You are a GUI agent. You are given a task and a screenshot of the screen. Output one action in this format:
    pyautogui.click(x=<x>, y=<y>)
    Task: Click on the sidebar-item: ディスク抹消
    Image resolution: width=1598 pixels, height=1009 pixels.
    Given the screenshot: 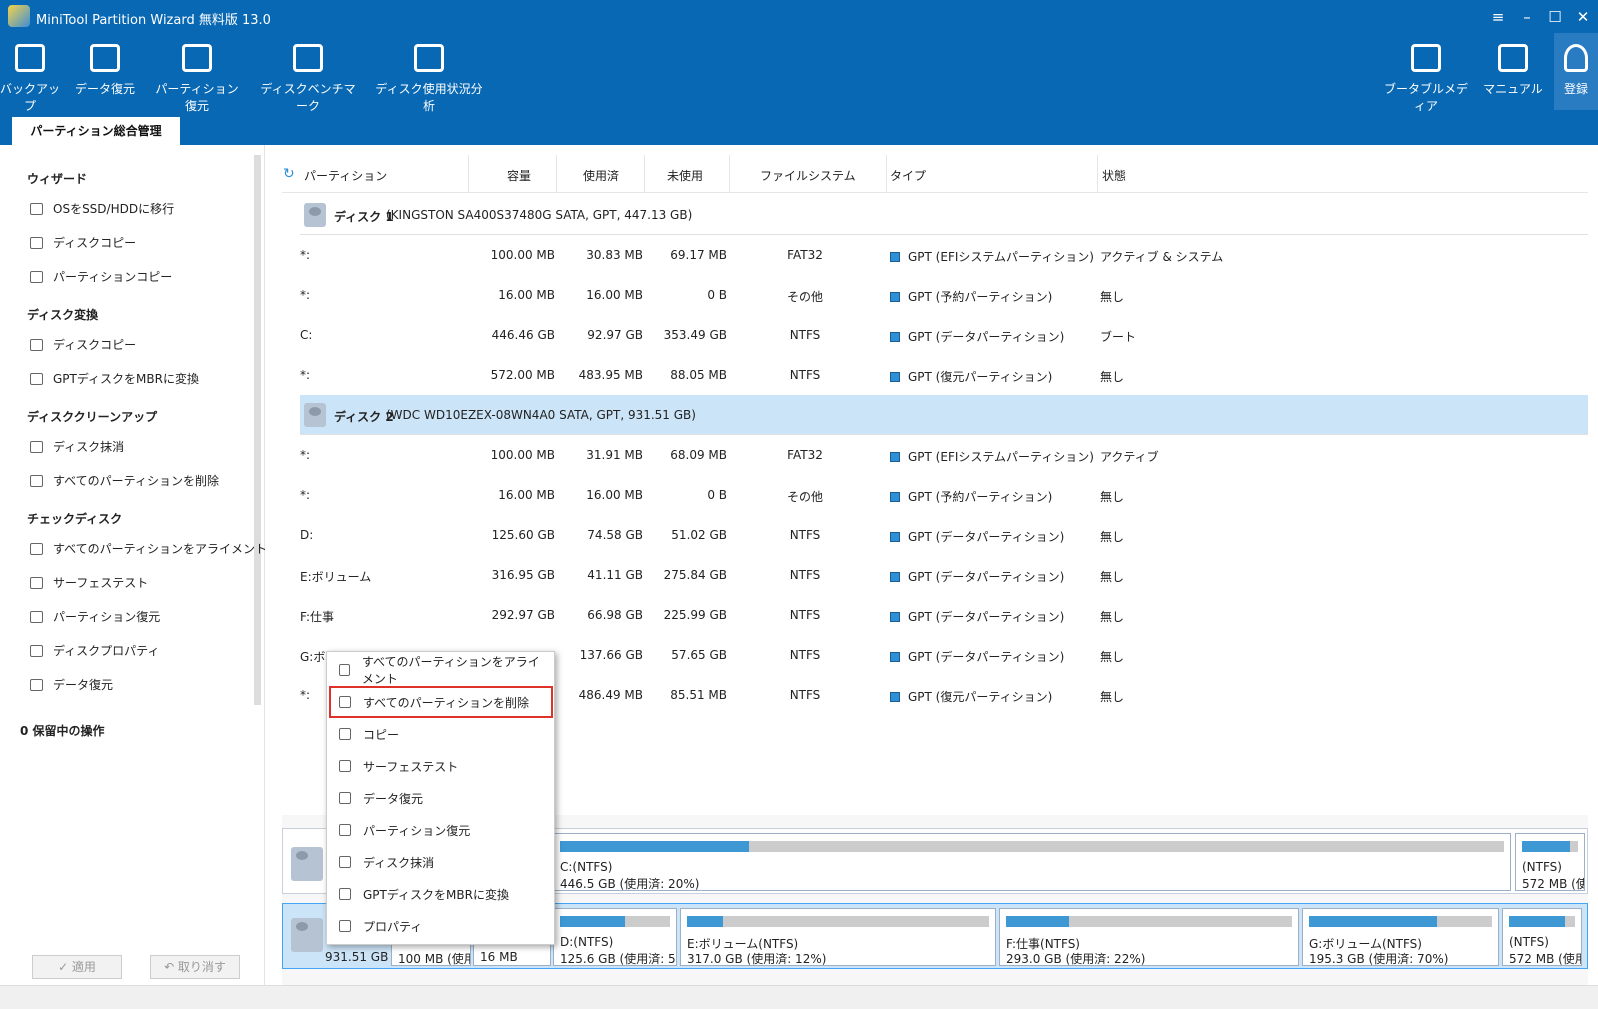 What is the action you would take?
    pyautogui.click(x=77, y=446)
    